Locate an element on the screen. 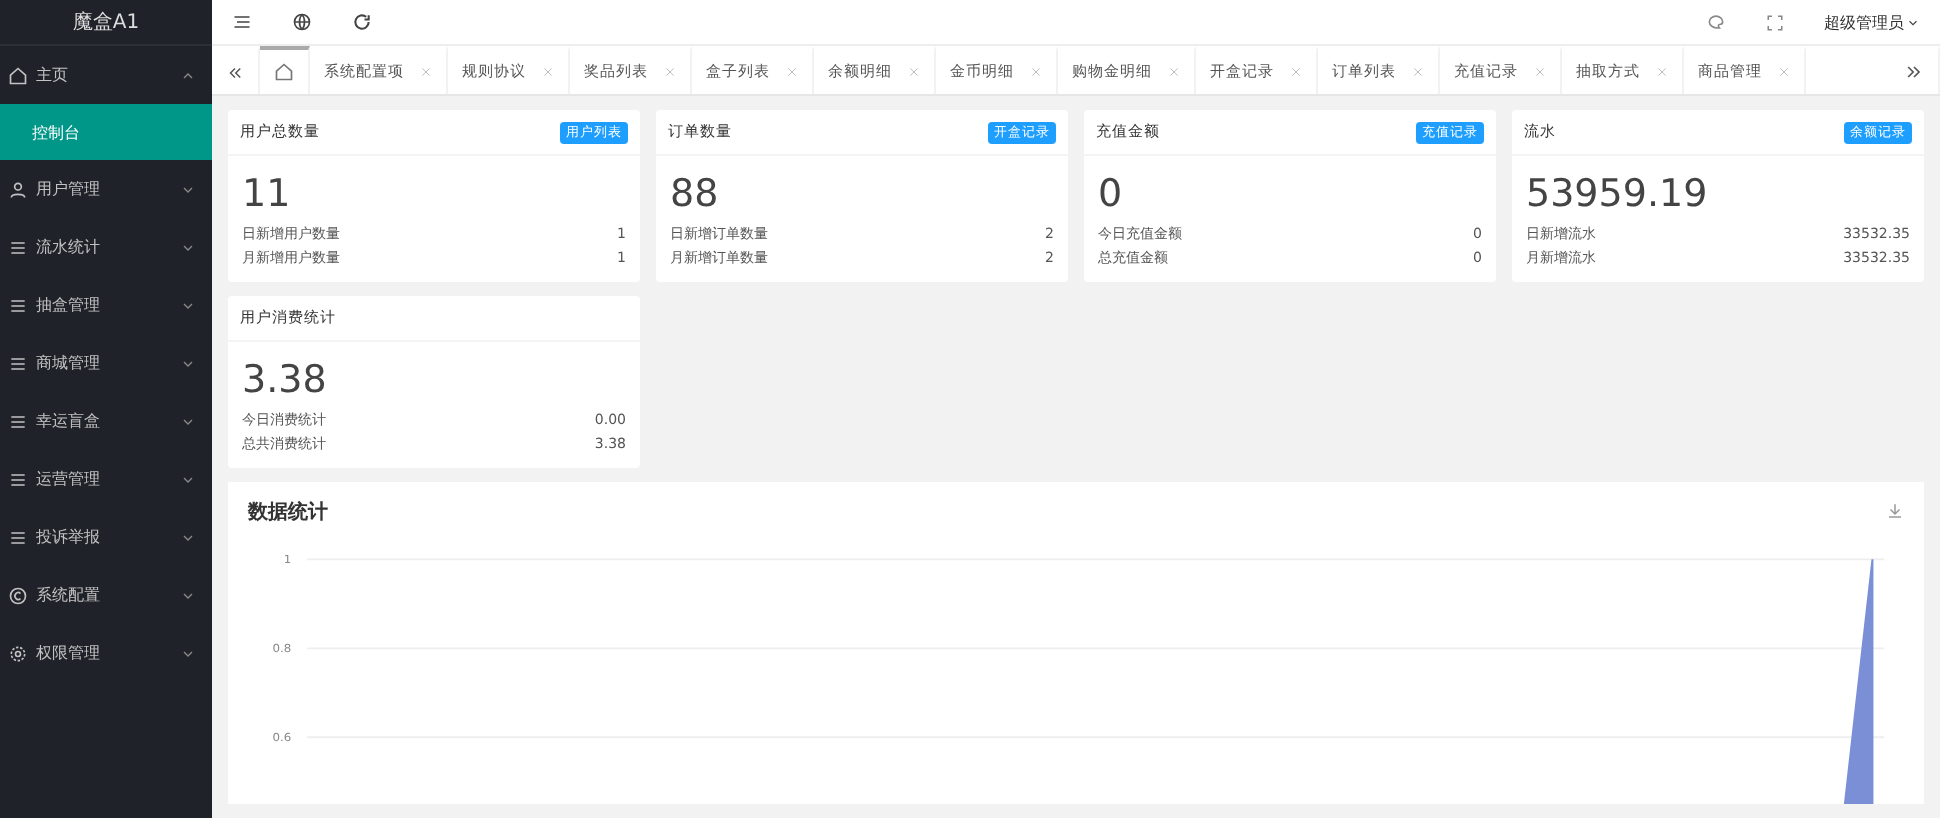  caret-icon is located at coordinates (1913, 22).